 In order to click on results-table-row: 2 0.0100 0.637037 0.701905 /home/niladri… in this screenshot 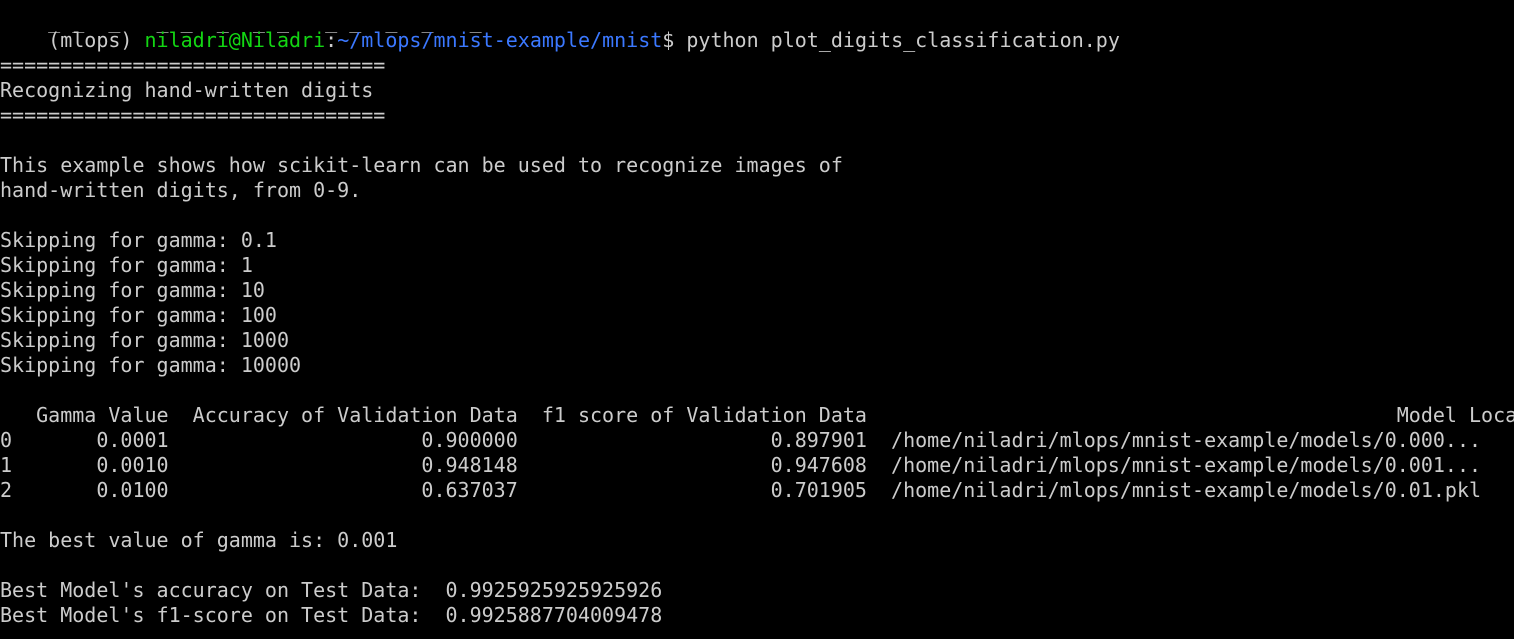, I will do `click(741, 490)`.